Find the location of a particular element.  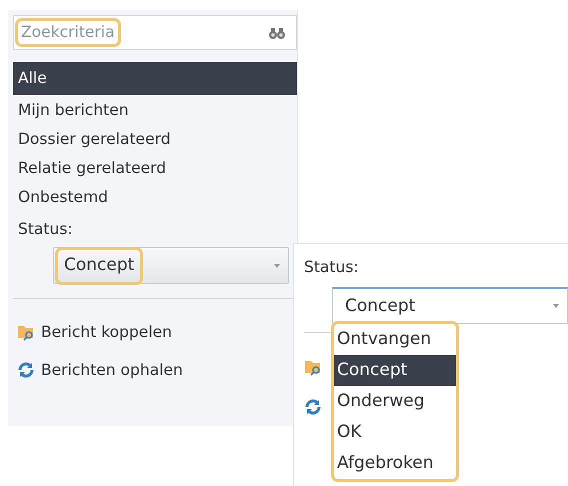

filter-item: Relatie gerelateerd is located at coordinates (155, 168).